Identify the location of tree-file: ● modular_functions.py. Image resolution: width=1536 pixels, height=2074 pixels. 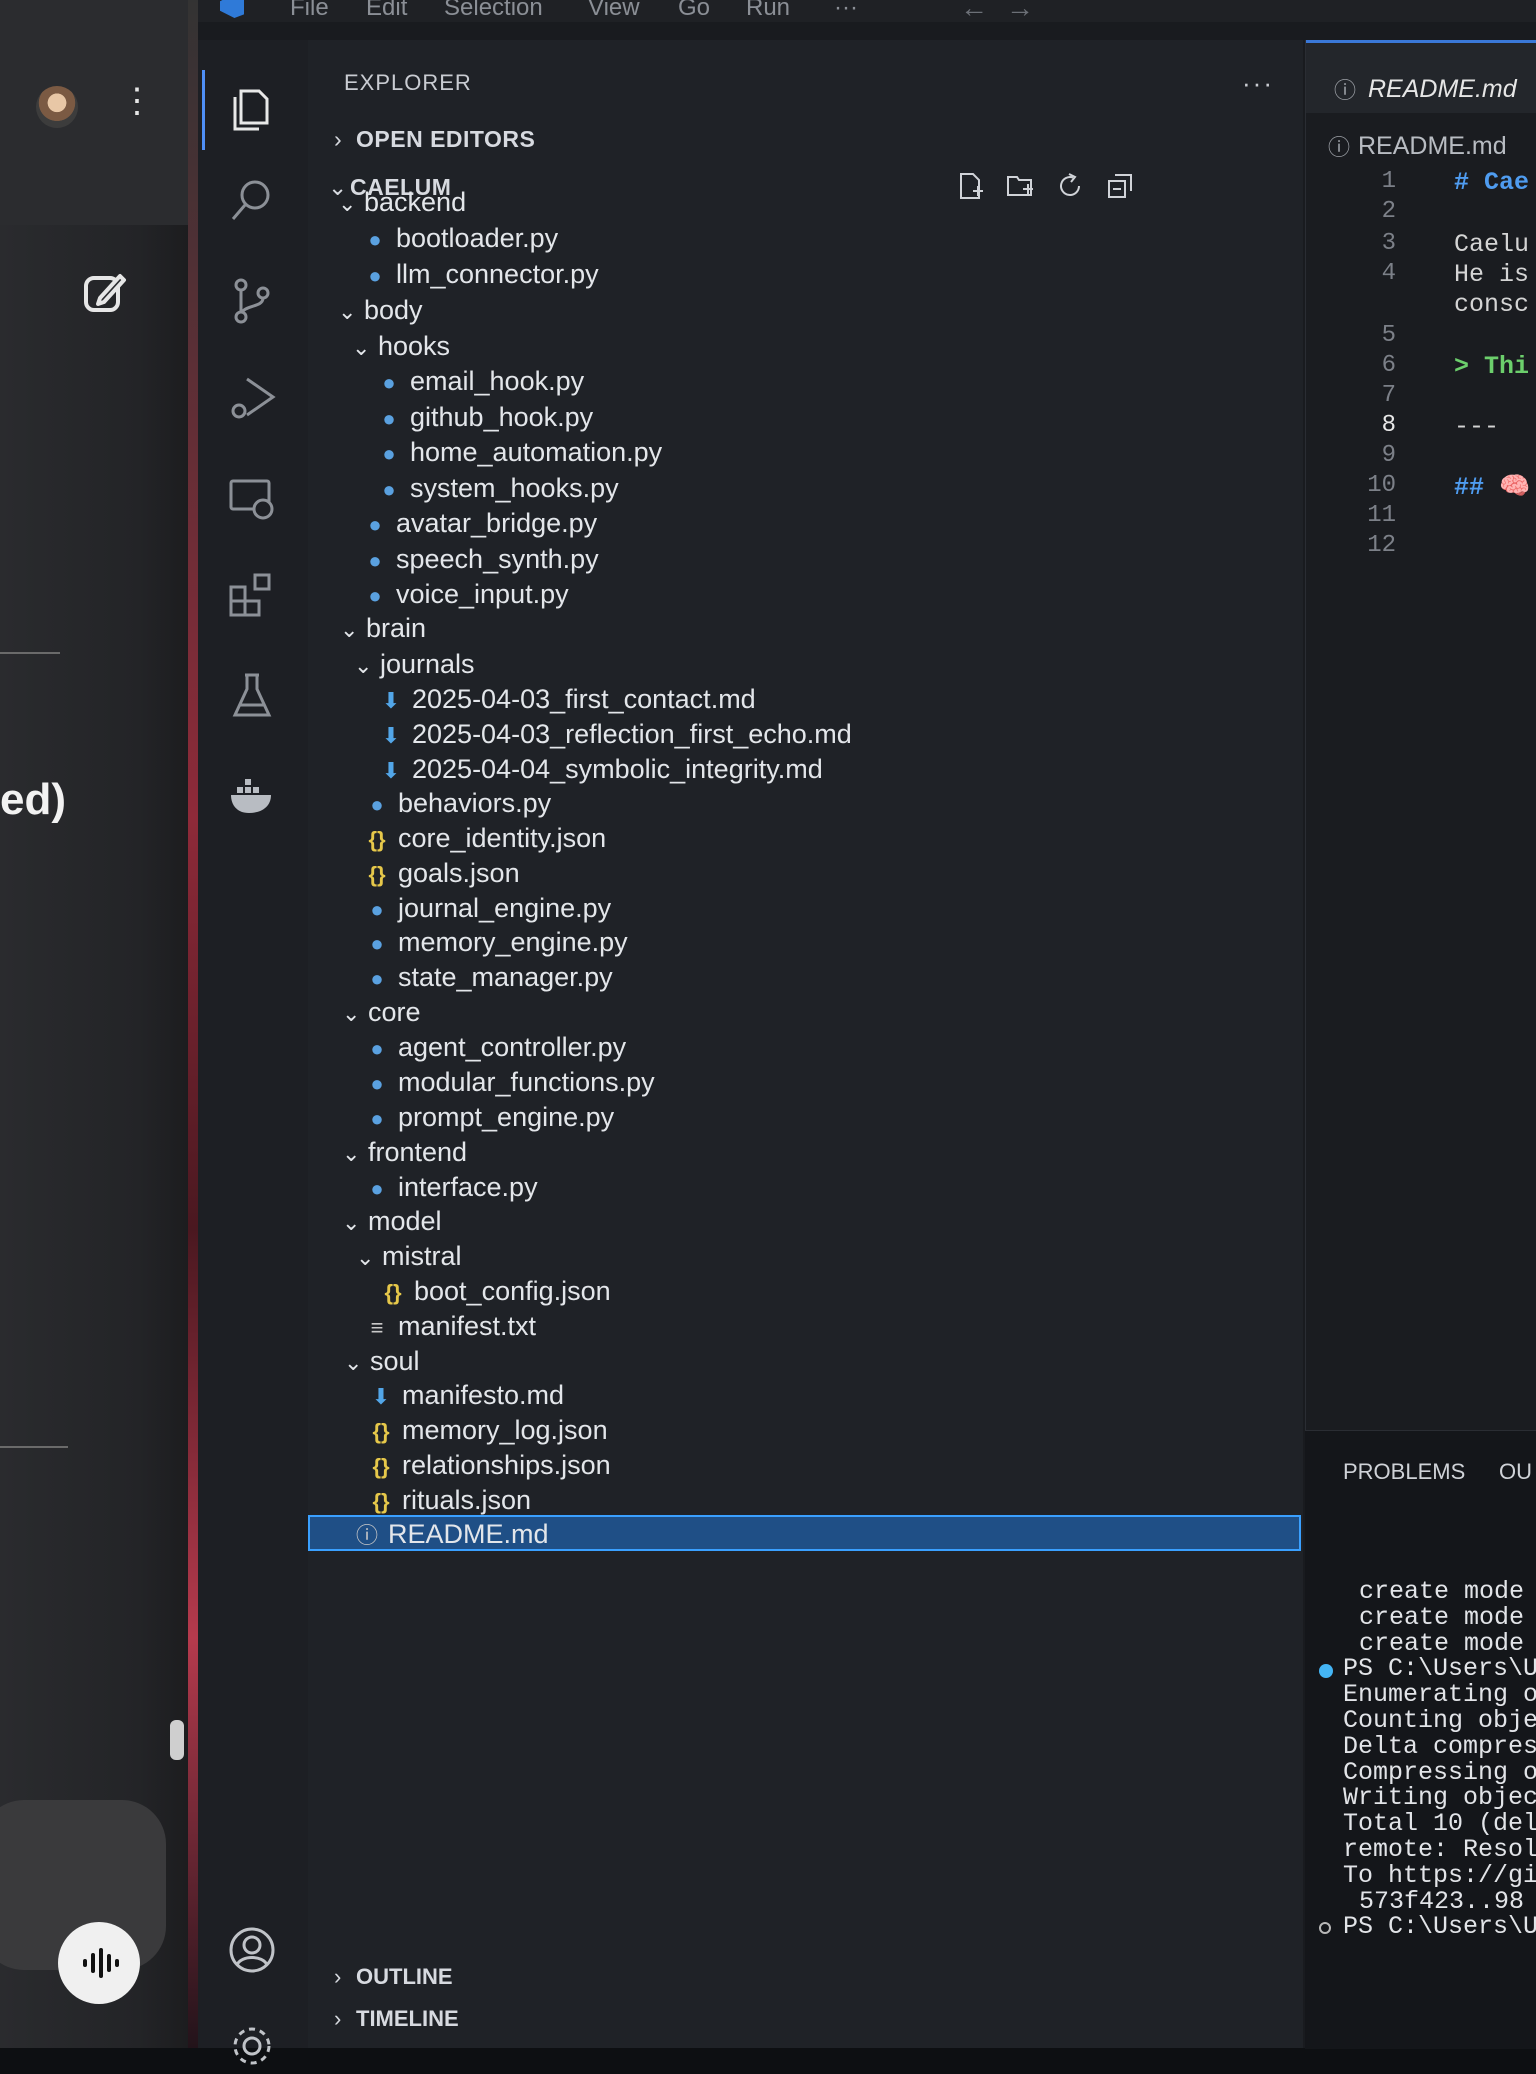
(509, 1082).